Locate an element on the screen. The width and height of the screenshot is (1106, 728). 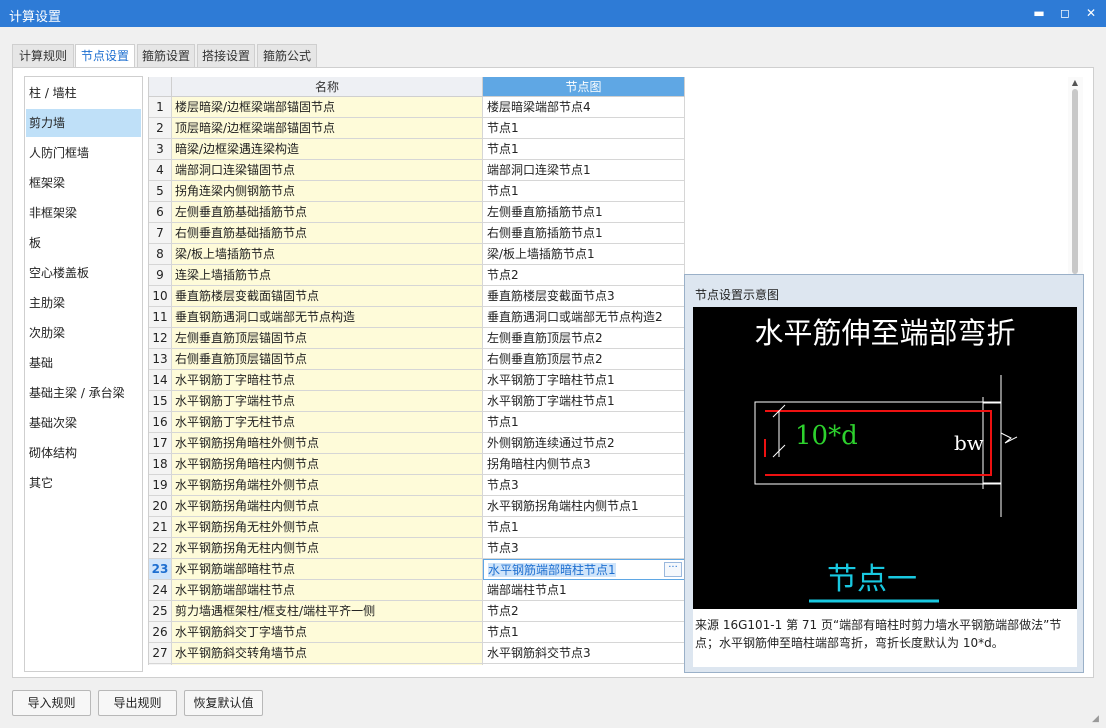
category-item-hollow-slab: 空心楼盖板 is located at coordinates (83, 273).